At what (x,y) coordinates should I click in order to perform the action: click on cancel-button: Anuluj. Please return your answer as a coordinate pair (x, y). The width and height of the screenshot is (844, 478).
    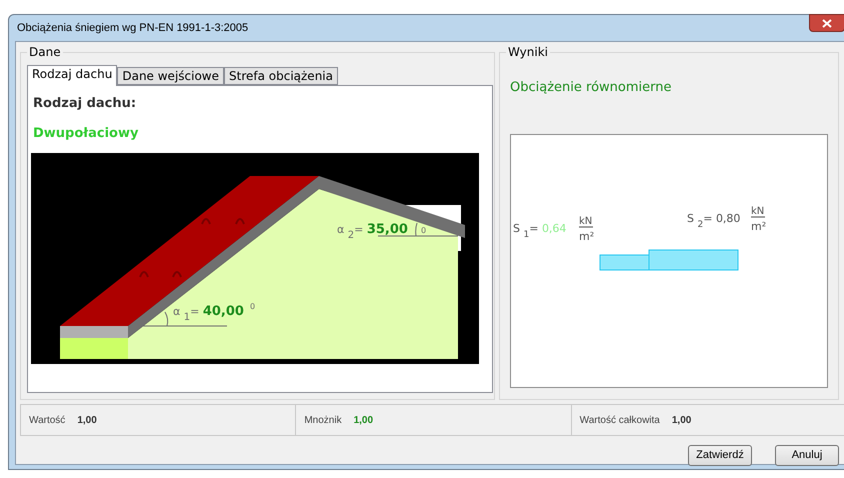
    Looking at the image, I should click on (807, 455).